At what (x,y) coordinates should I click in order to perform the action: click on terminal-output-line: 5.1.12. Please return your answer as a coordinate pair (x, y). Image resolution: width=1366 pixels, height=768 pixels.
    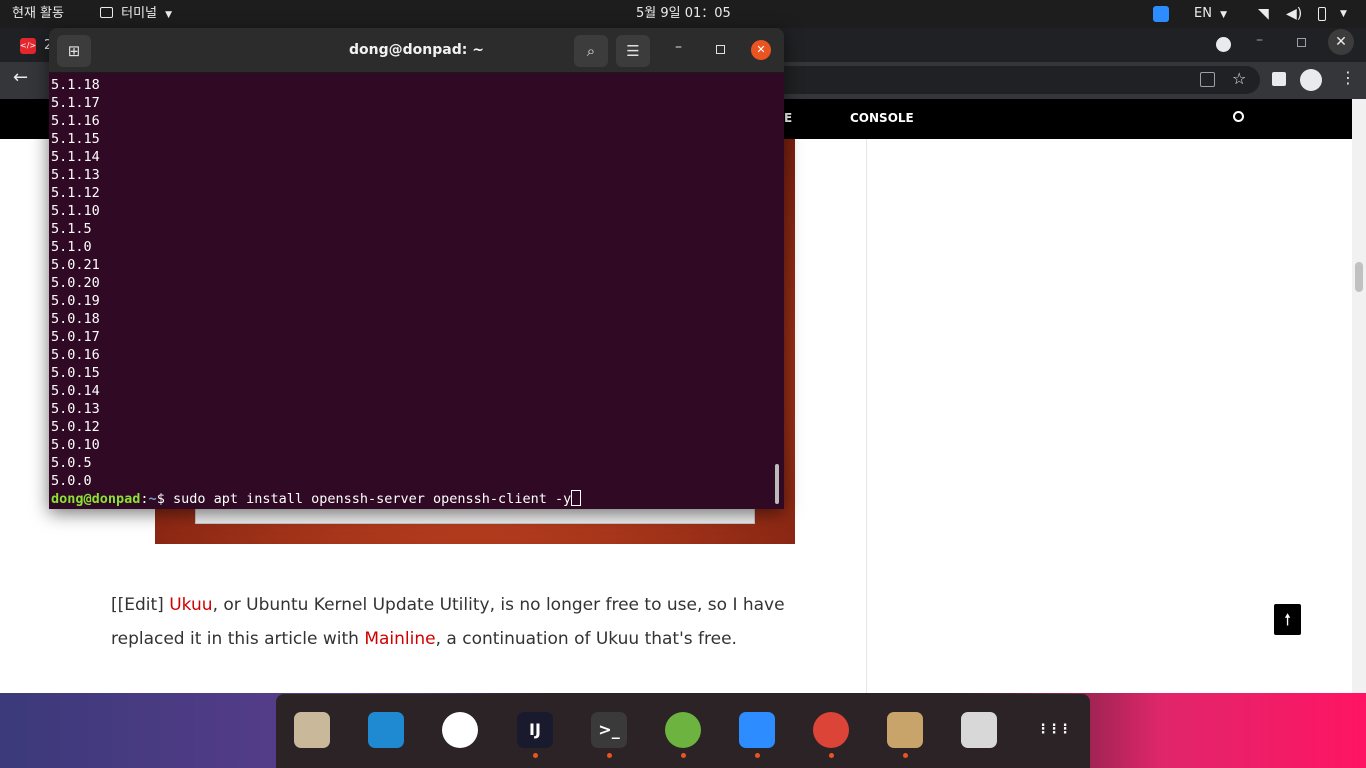
    Looking at the image, I should click on (75, 193).